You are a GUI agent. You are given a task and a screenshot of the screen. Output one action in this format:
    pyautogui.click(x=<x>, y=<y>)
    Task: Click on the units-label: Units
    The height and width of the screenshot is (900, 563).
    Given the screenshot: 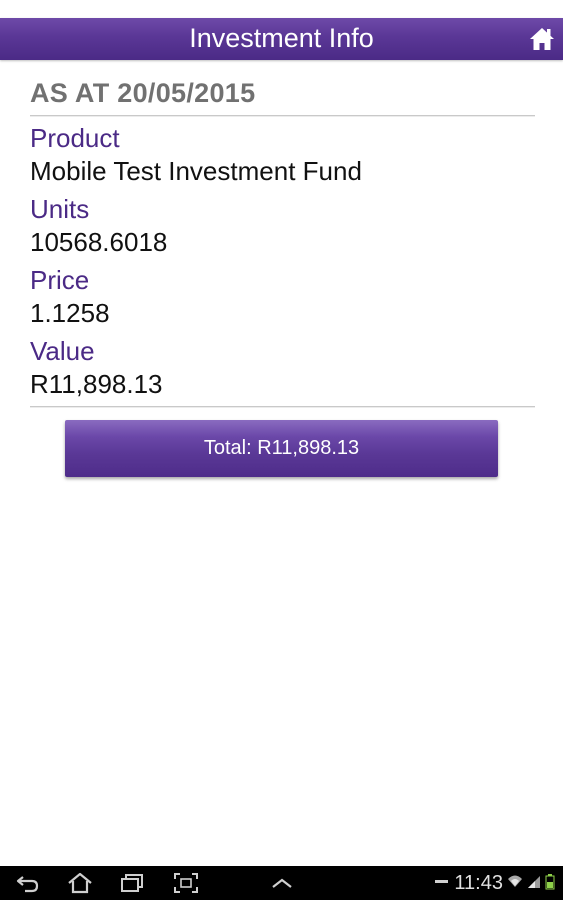 What is the action you would take?
    pyautogui.click(x=60, y=209)
    